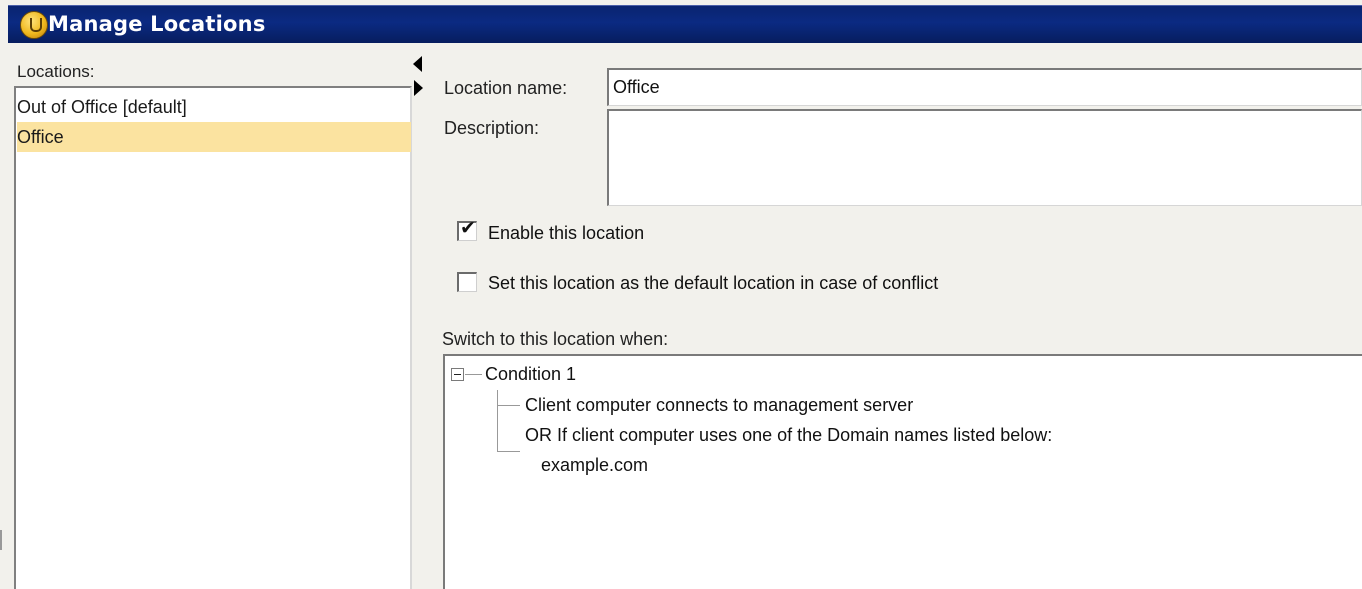  I want to click on window-title: Manage Locations, so click(157, 24).